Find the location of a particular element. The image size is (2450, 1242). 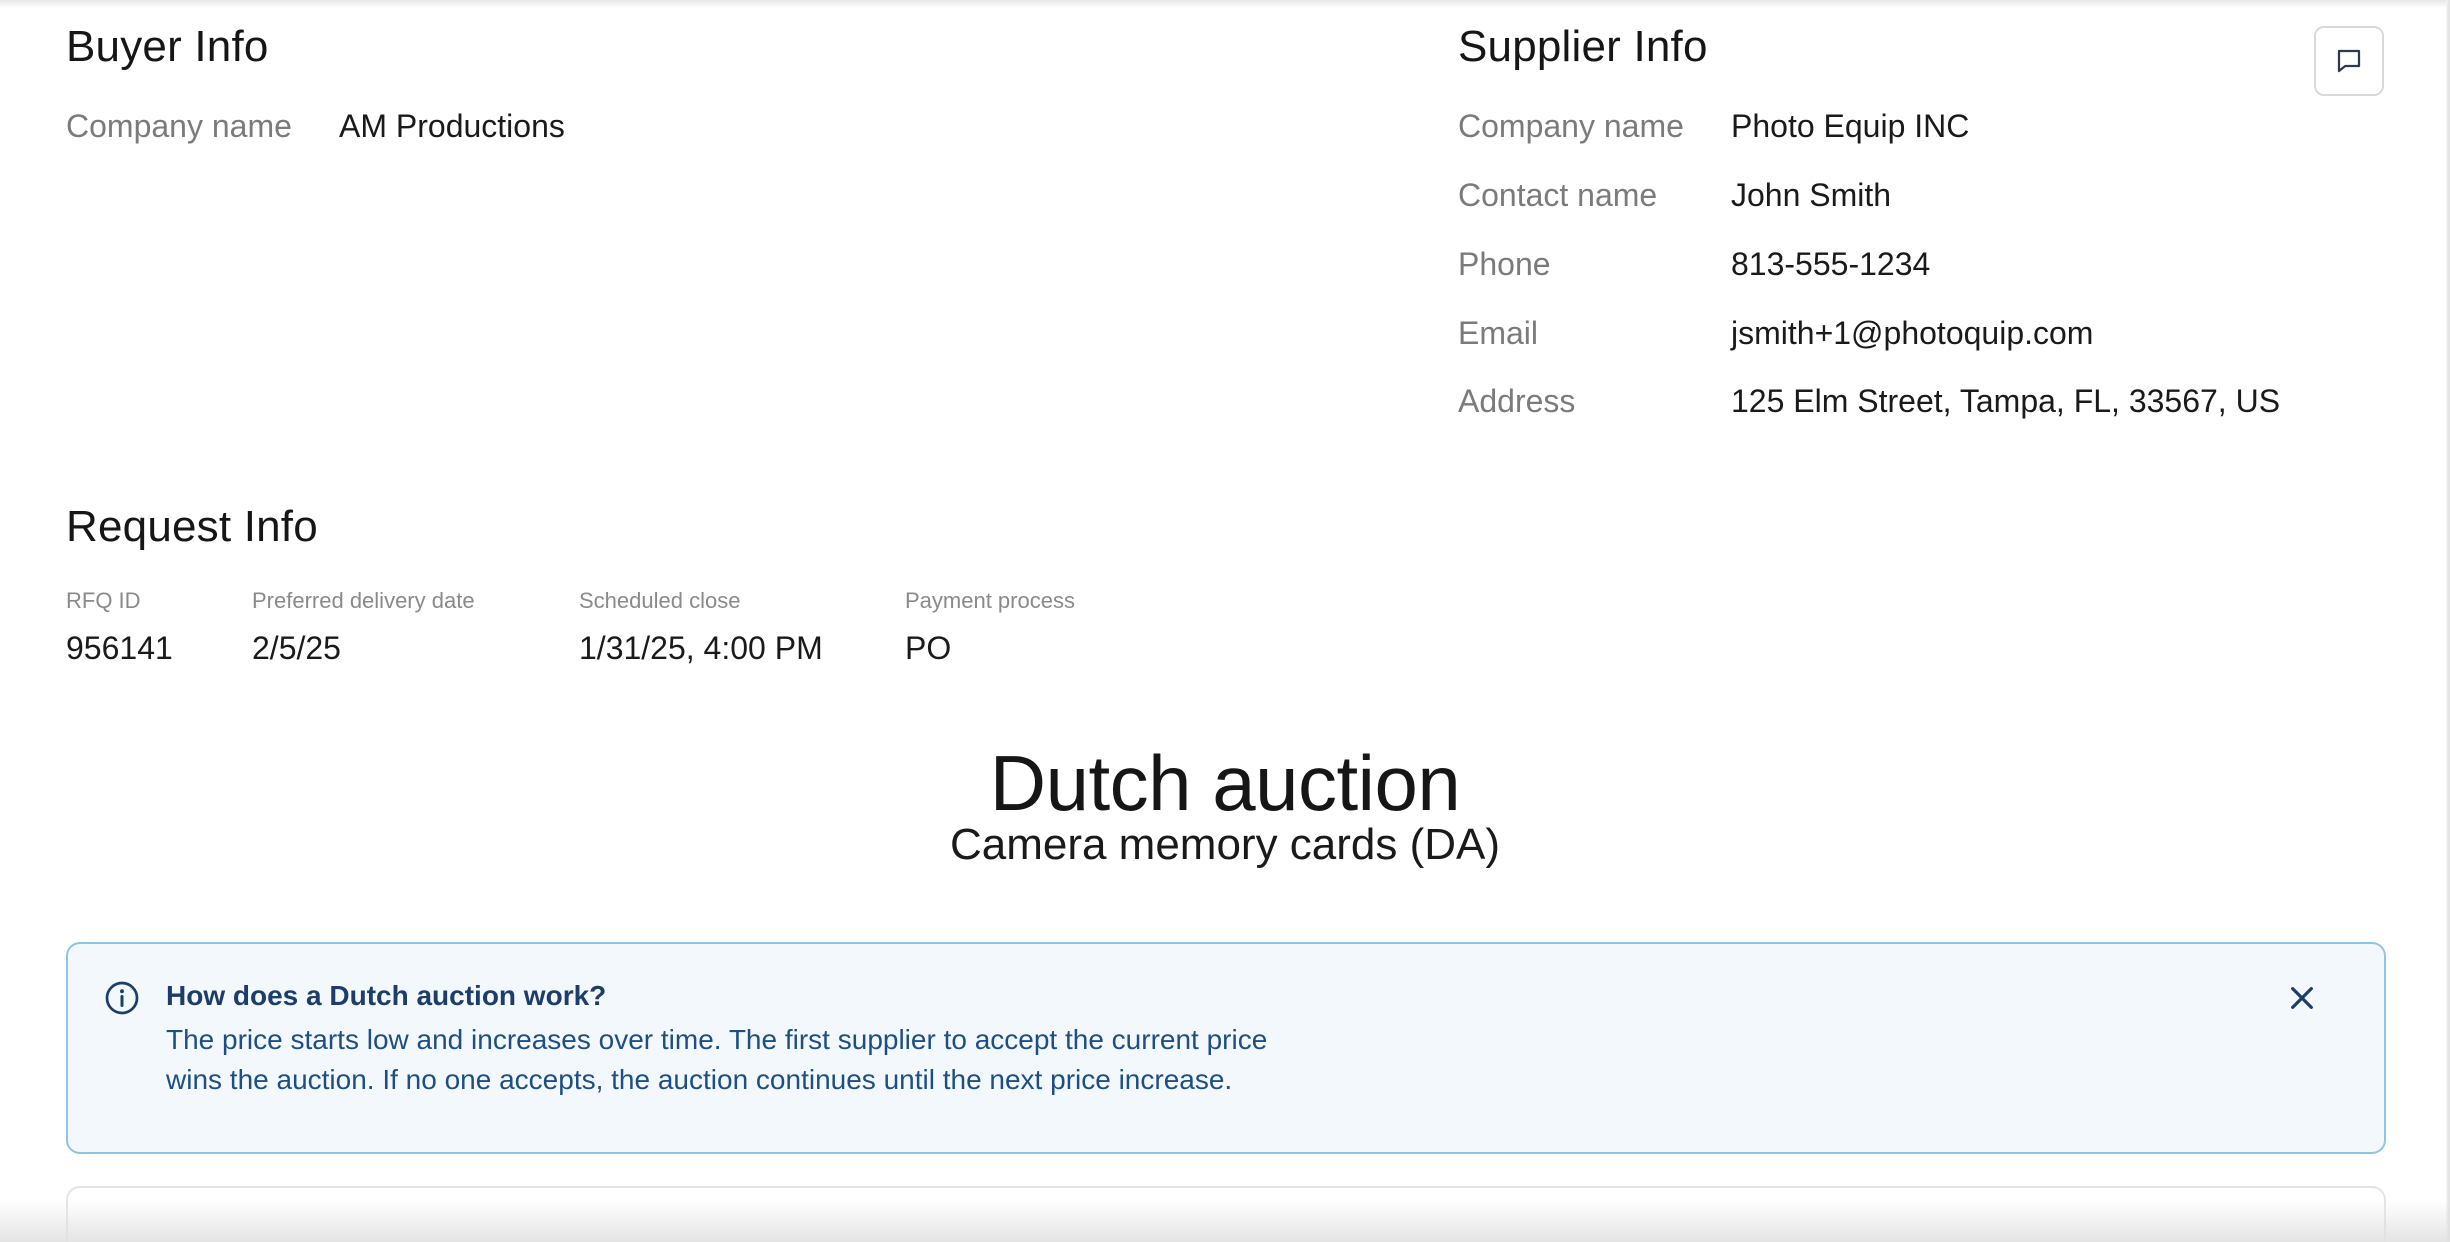

top-shadow is located at coordinates (1225, 4).